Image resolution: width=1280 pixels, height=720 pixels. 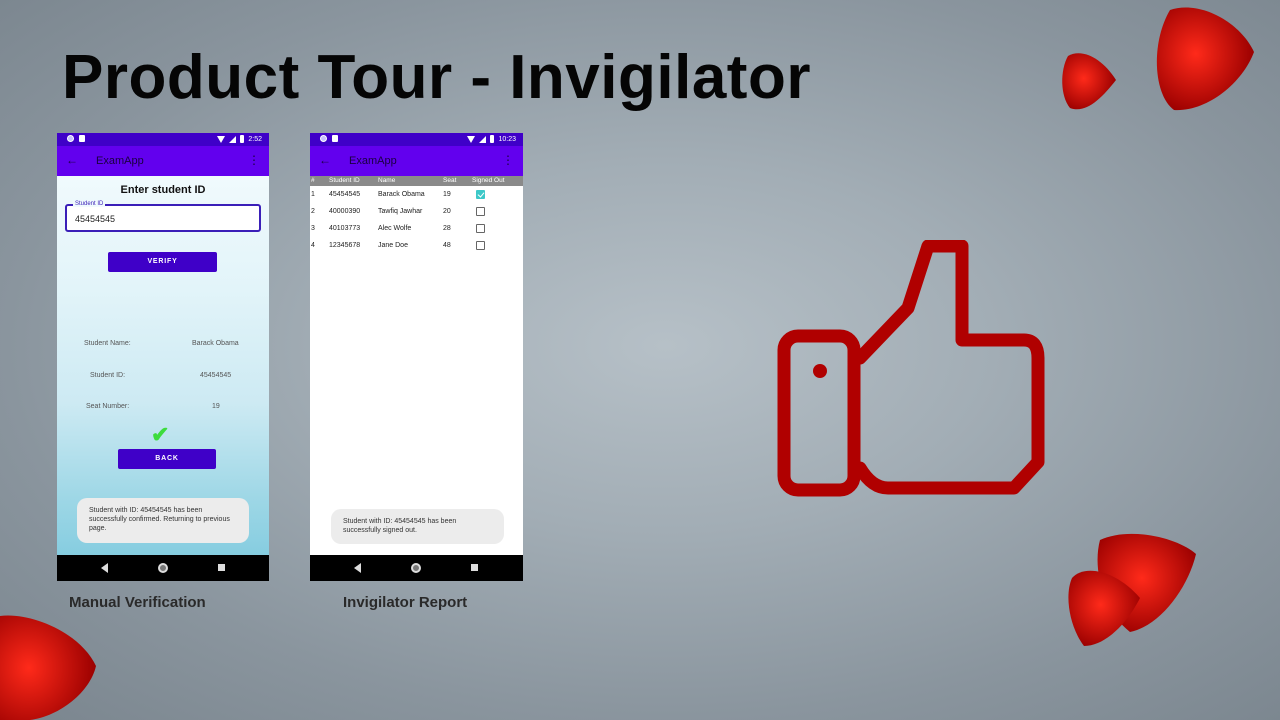 What do you see at coordinates (507, 139) in the screenshot?
I see `status-time: 10:23` at bounding box center [507, 139].